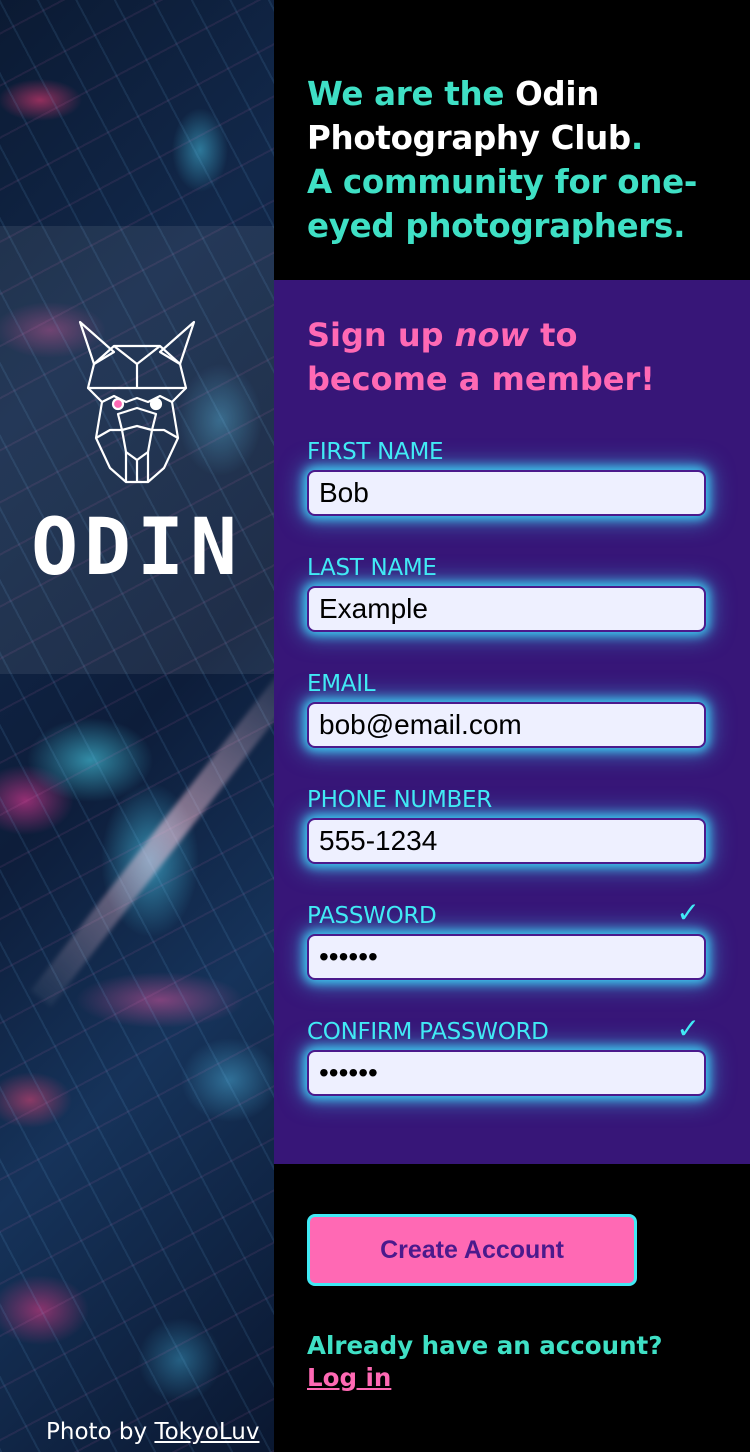 The width and height of the screenshot is (750, 1452). What do you see at coordinates (506, 357) in the screenshot?
I see `signup-heading: Sign up now to become a member!` at bounding box center [506, 357].